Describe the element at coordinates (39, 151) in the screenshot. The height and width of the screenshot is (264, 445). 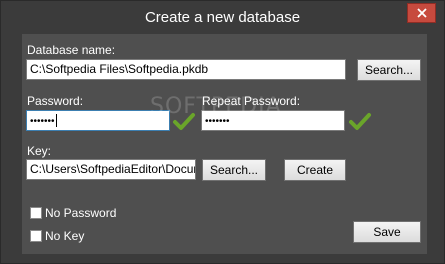
I see `key-label: Key:` at that location.